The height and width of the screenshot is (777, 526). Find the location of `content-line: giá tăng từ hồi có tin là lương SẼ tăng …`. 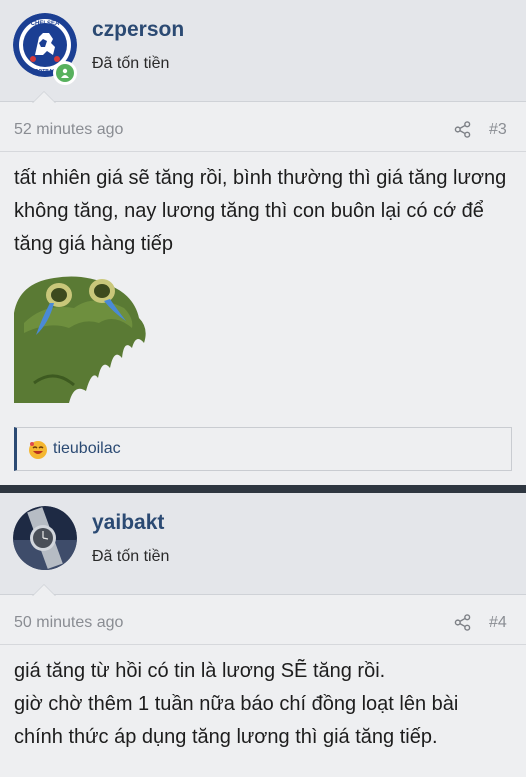

content-line: giá tăng từ hồi có tin là lương SẼ tăng … is located at coordinates (200, 671).